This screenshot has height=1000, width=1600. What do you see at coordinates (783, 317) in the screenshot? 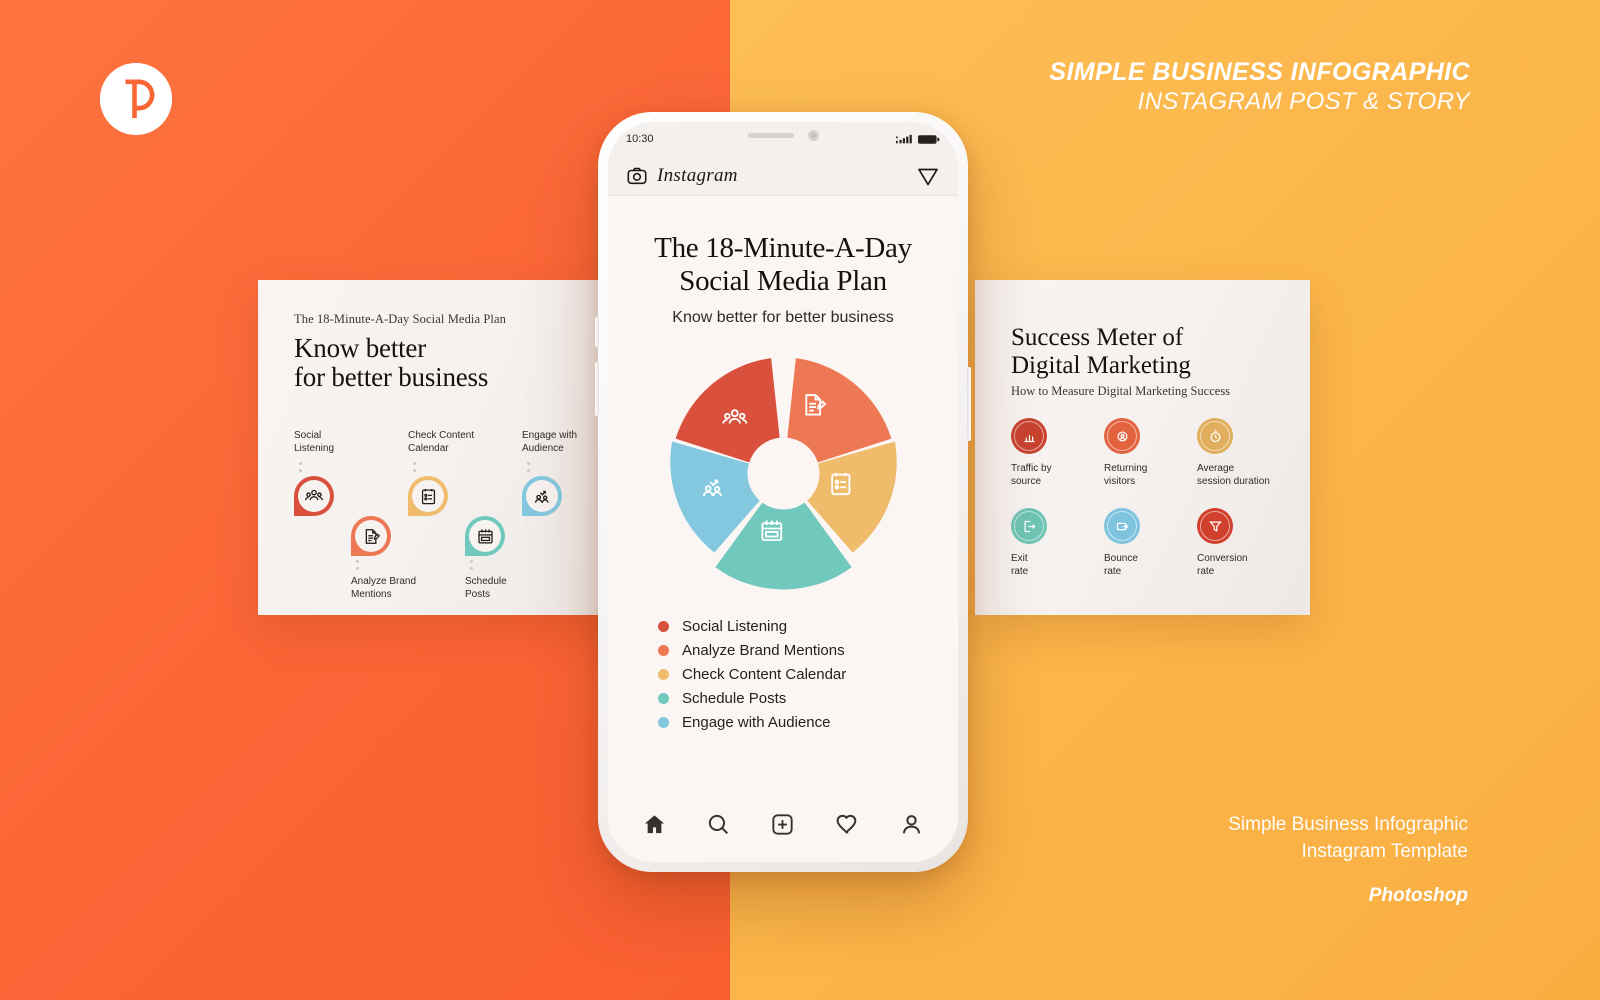
I see `post-subtitle: Know better for better business` at bounding box center [783, 317].